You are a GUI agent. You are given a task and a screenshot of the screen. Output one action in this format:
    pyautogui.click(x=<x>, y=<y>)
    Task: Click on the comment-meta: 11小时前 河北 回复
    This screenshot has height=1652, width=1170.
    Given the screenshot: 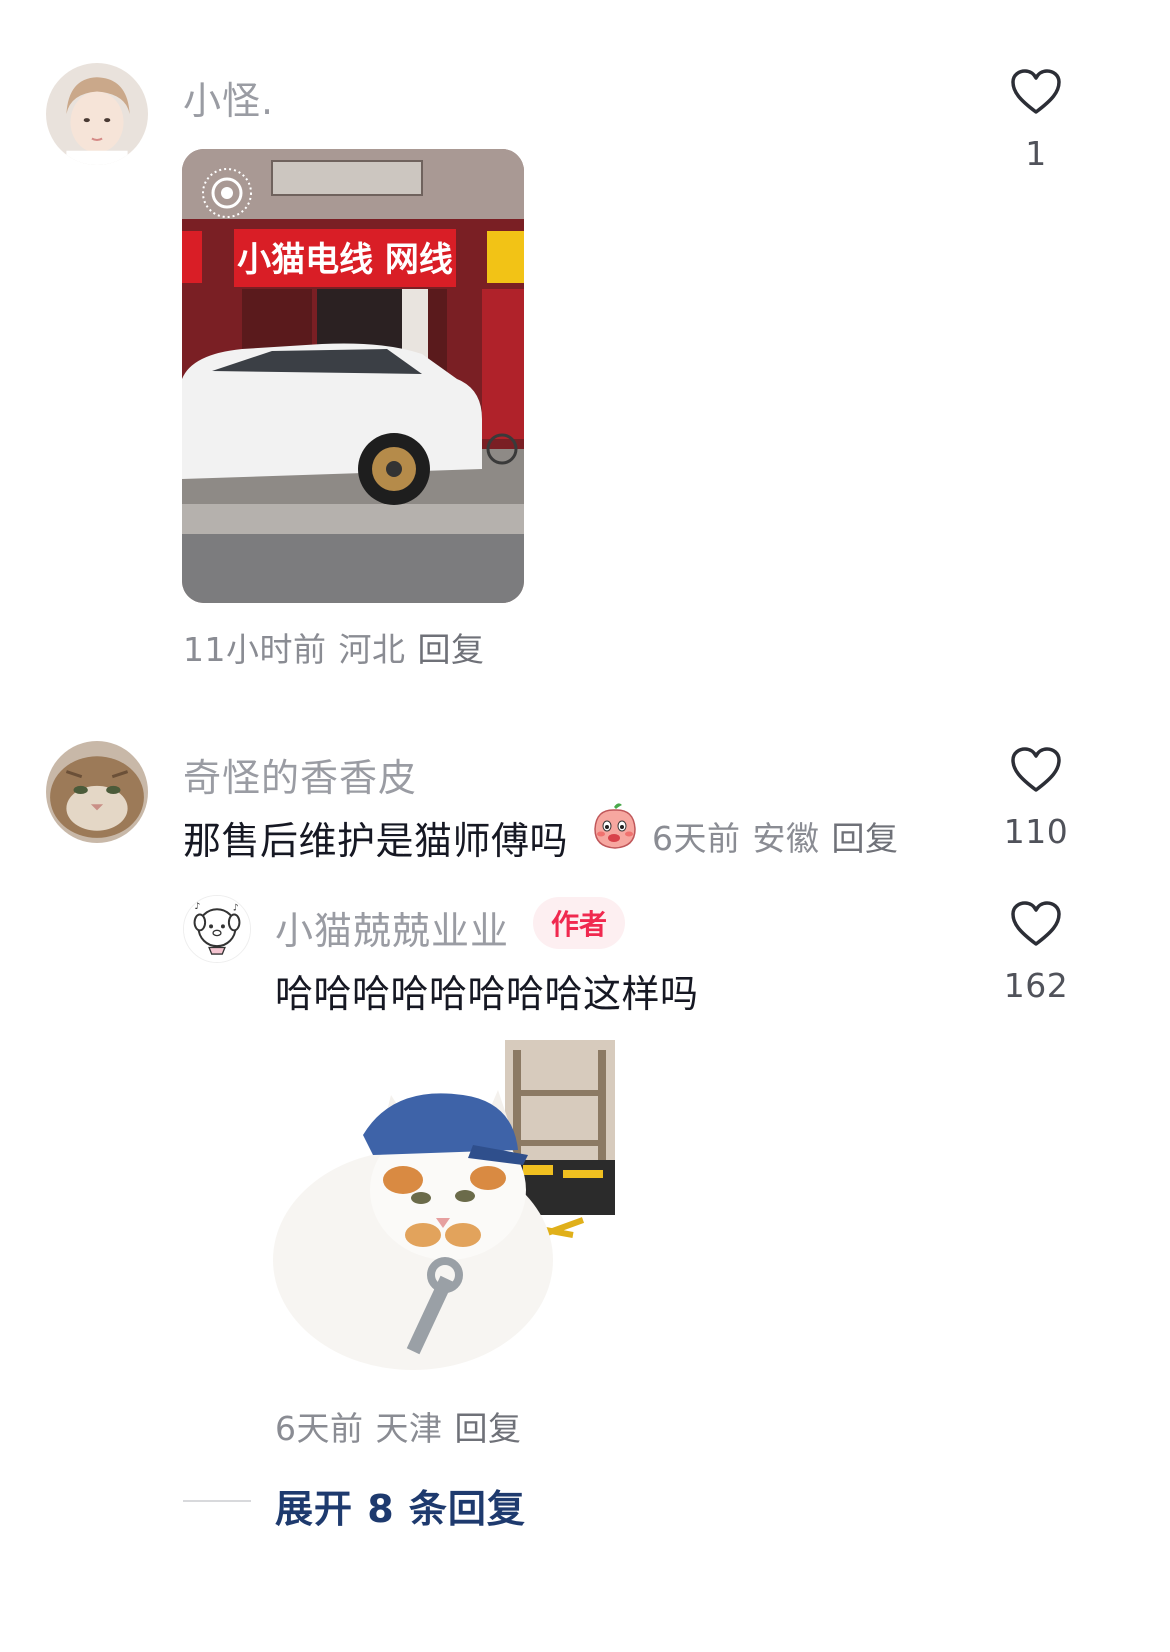 What is the action you would take?
    pyautogui.click(x=340, y=647)
    